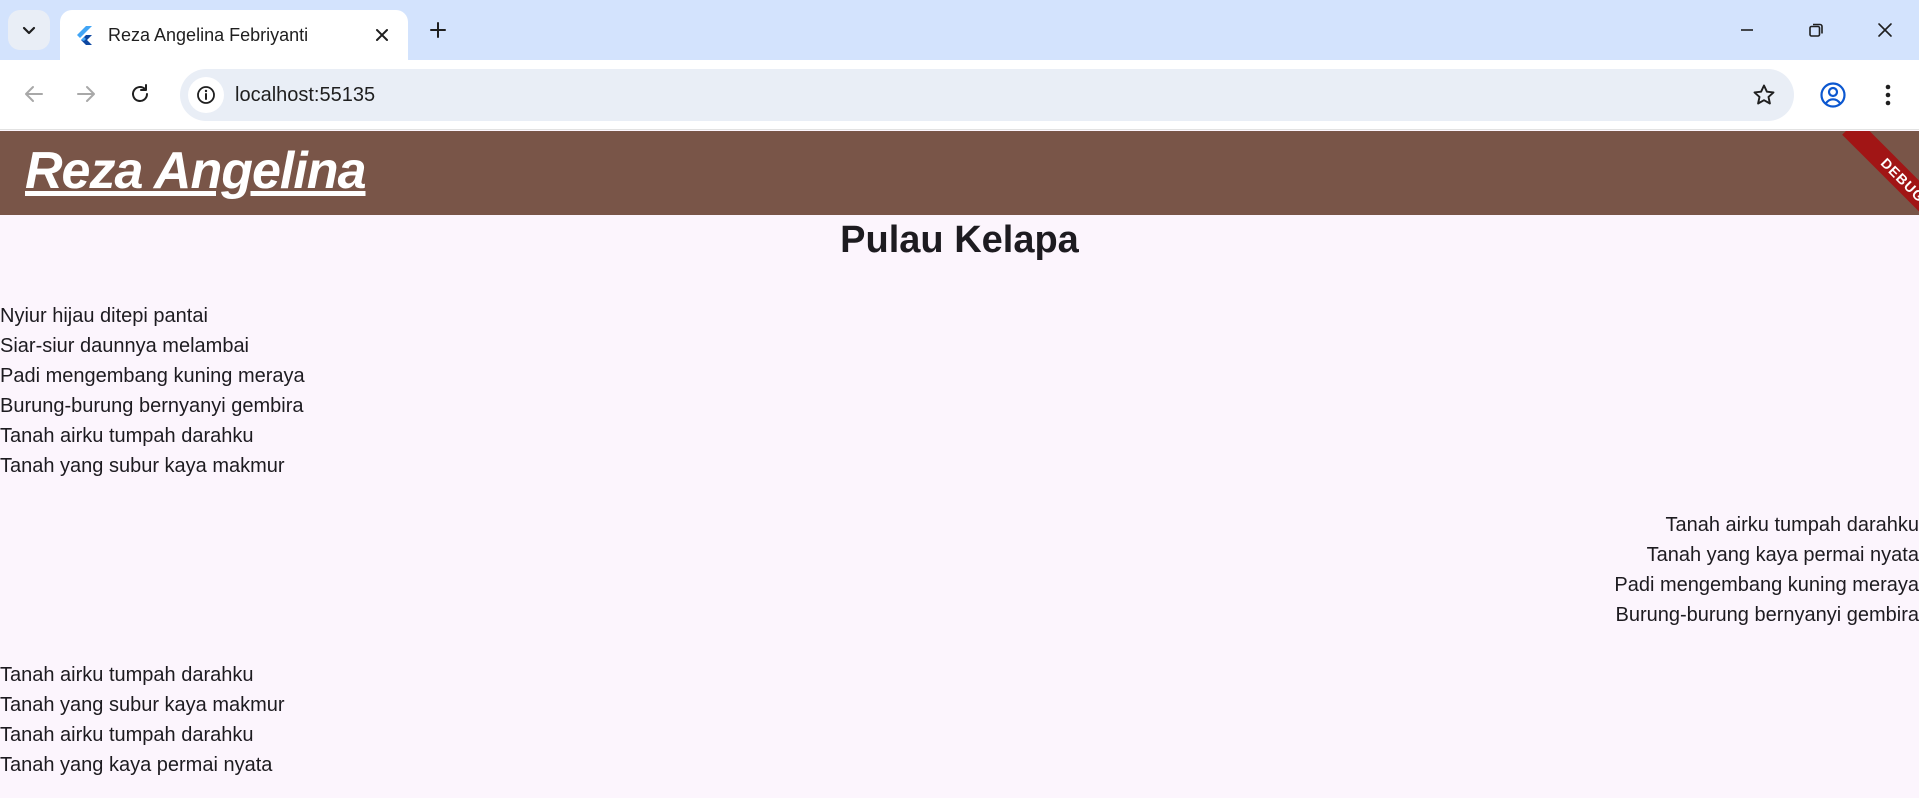  I want to click on debug-banner: DEBUG, so click(1880, 173).